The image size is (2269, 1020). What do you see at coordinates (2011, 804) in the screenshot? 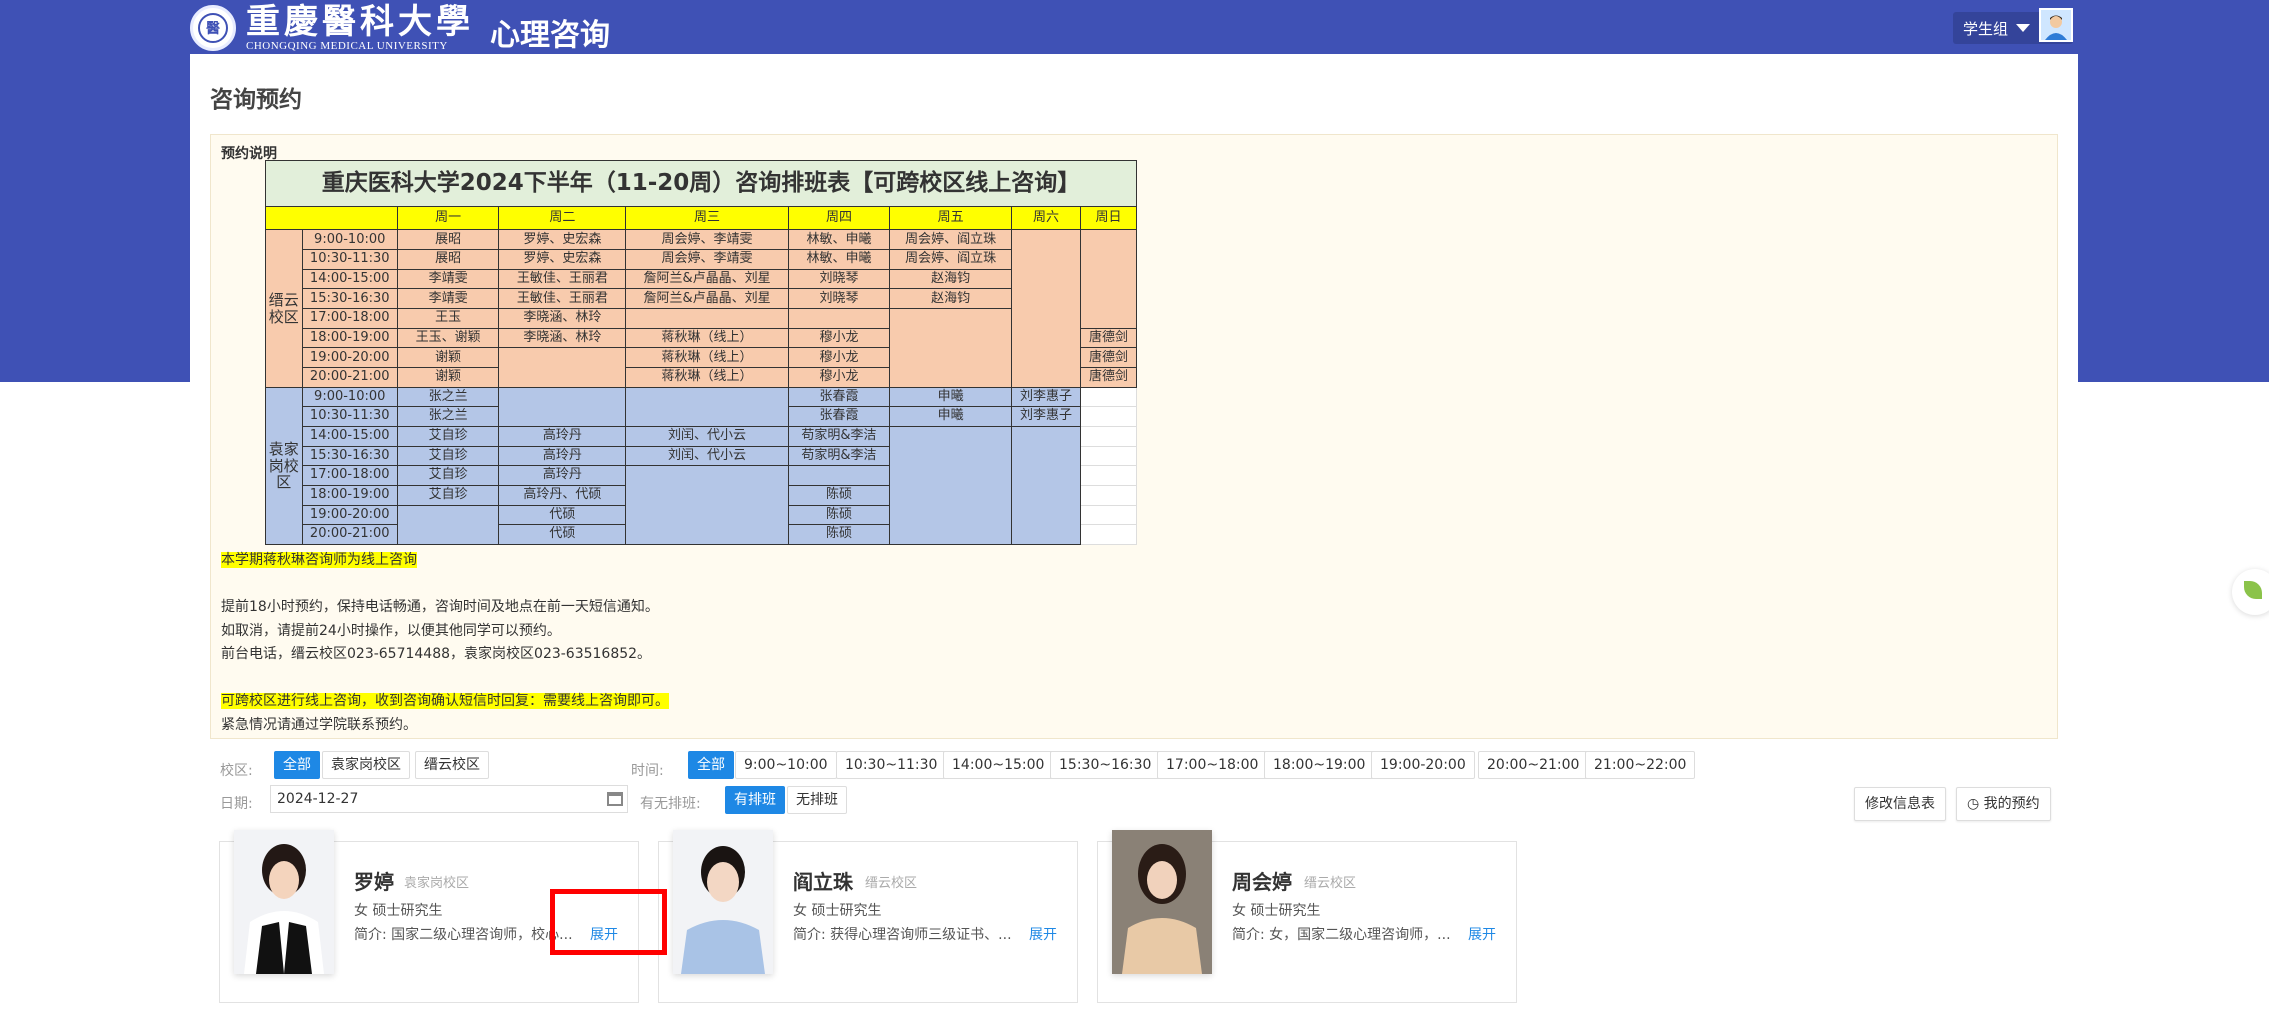
I see `my-booking-label: 我的预约` at bounding box center [2011, 804].